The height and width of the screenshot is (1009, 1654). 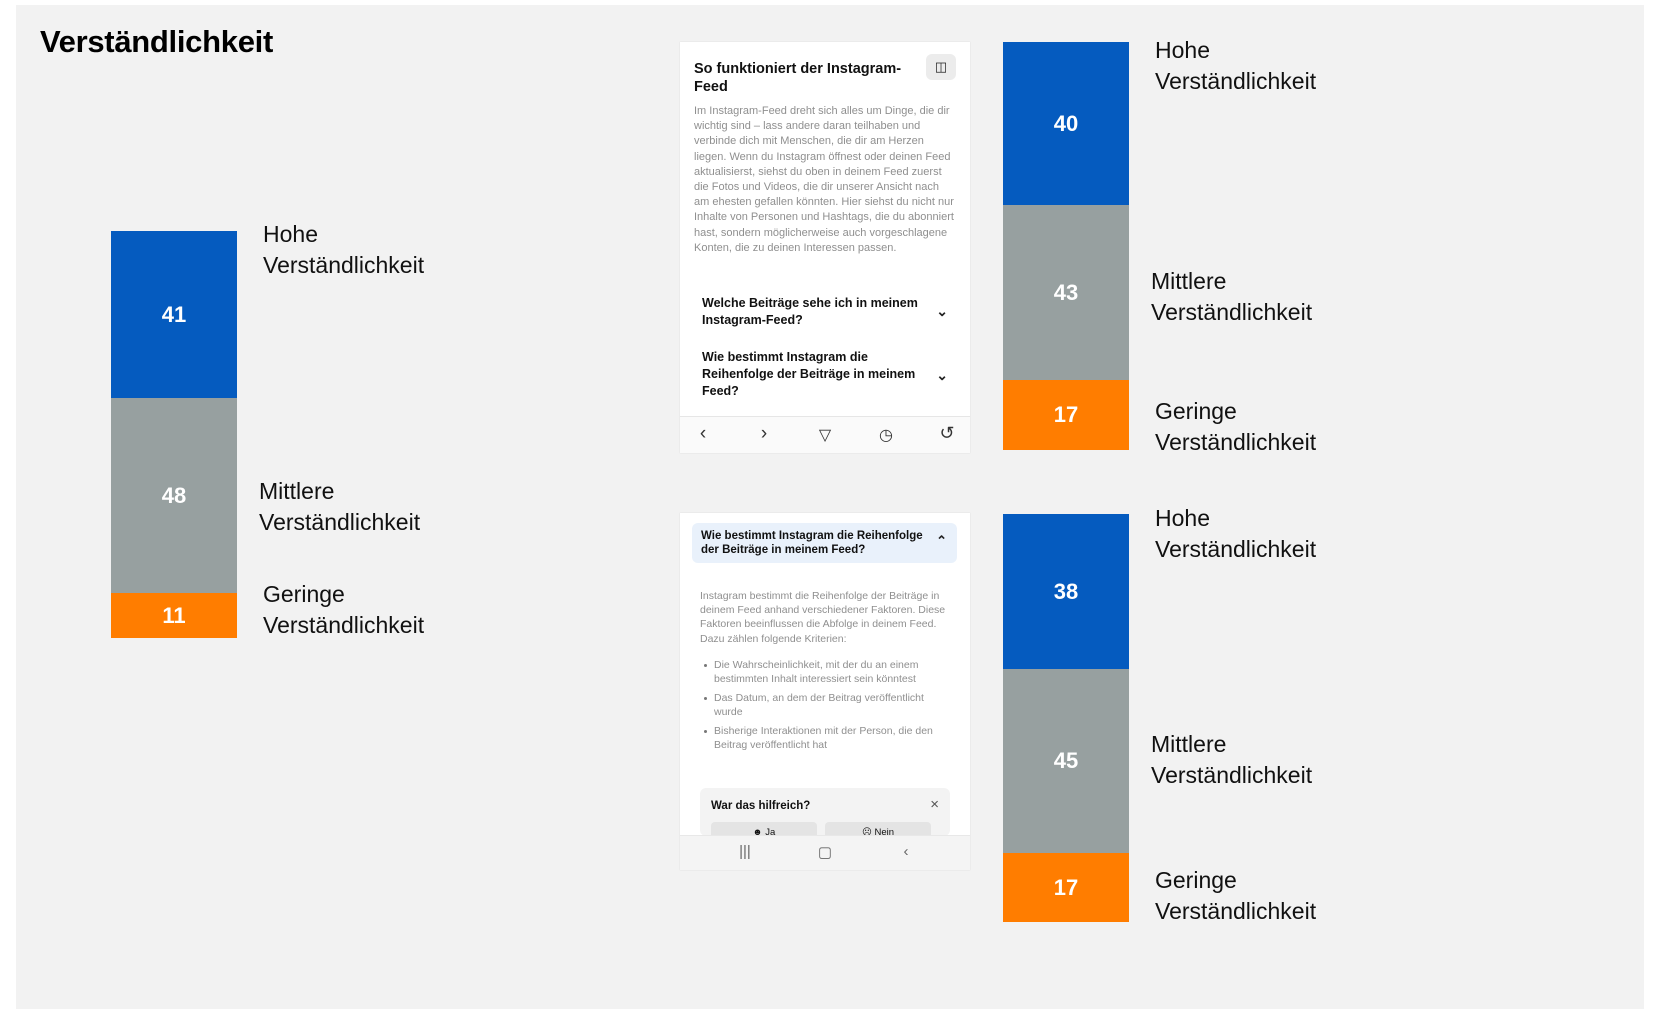 I want to click on bar-segment-mid: 43, so click(x=1066, y=292).